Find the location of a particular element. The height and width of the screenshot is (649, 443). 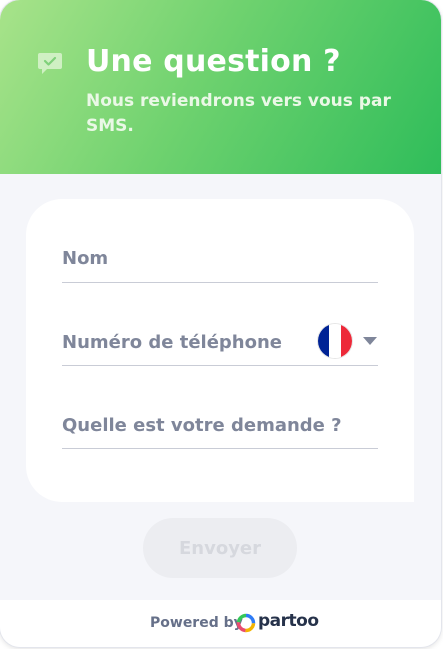

chat-check-icon is located at coordinates (50, 63).